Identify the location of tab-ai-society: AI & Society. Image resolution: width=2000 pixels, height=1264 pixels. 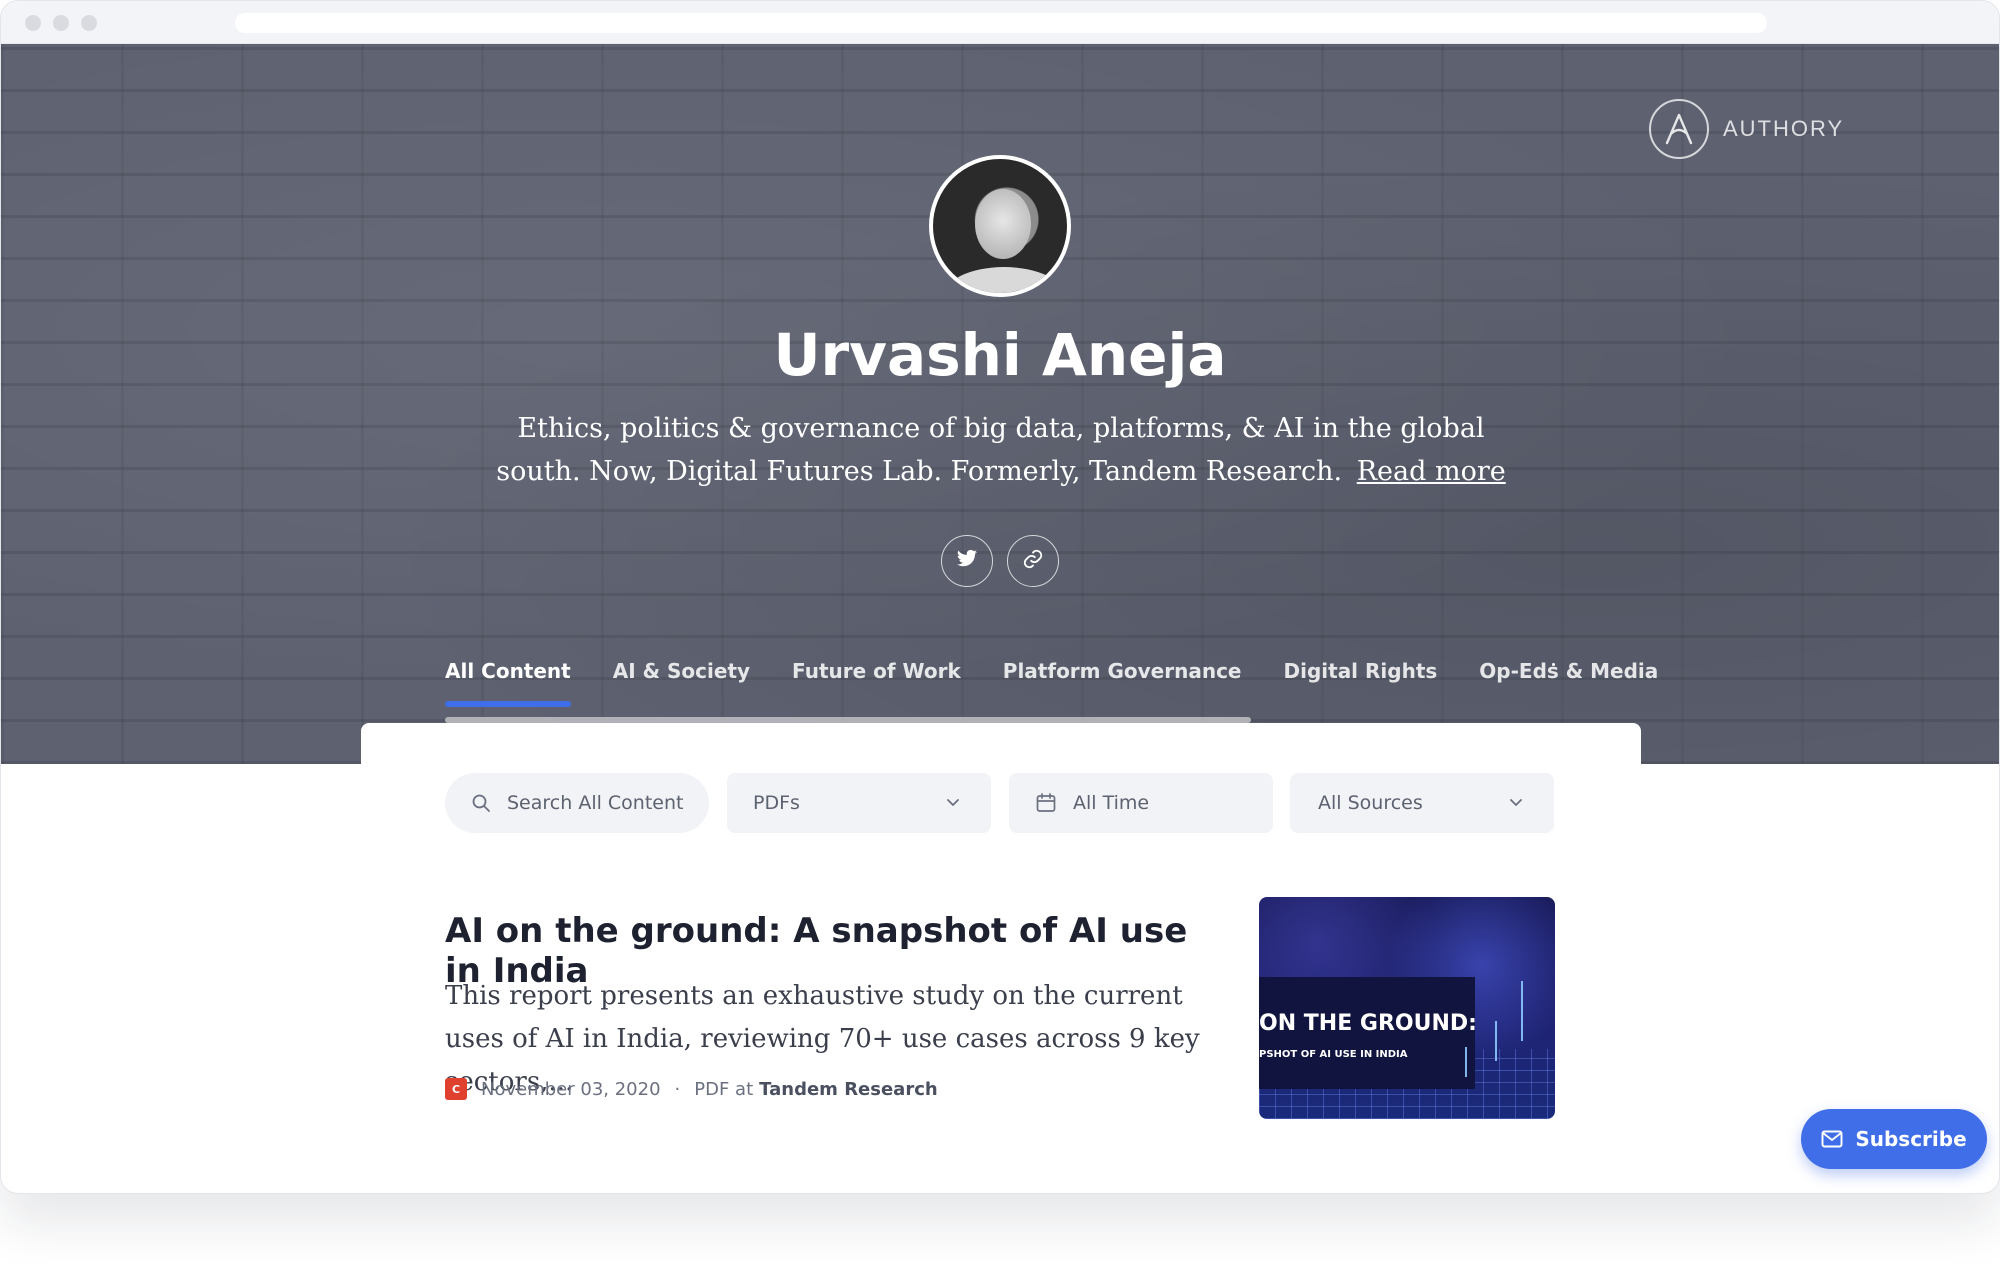
(681, 687).